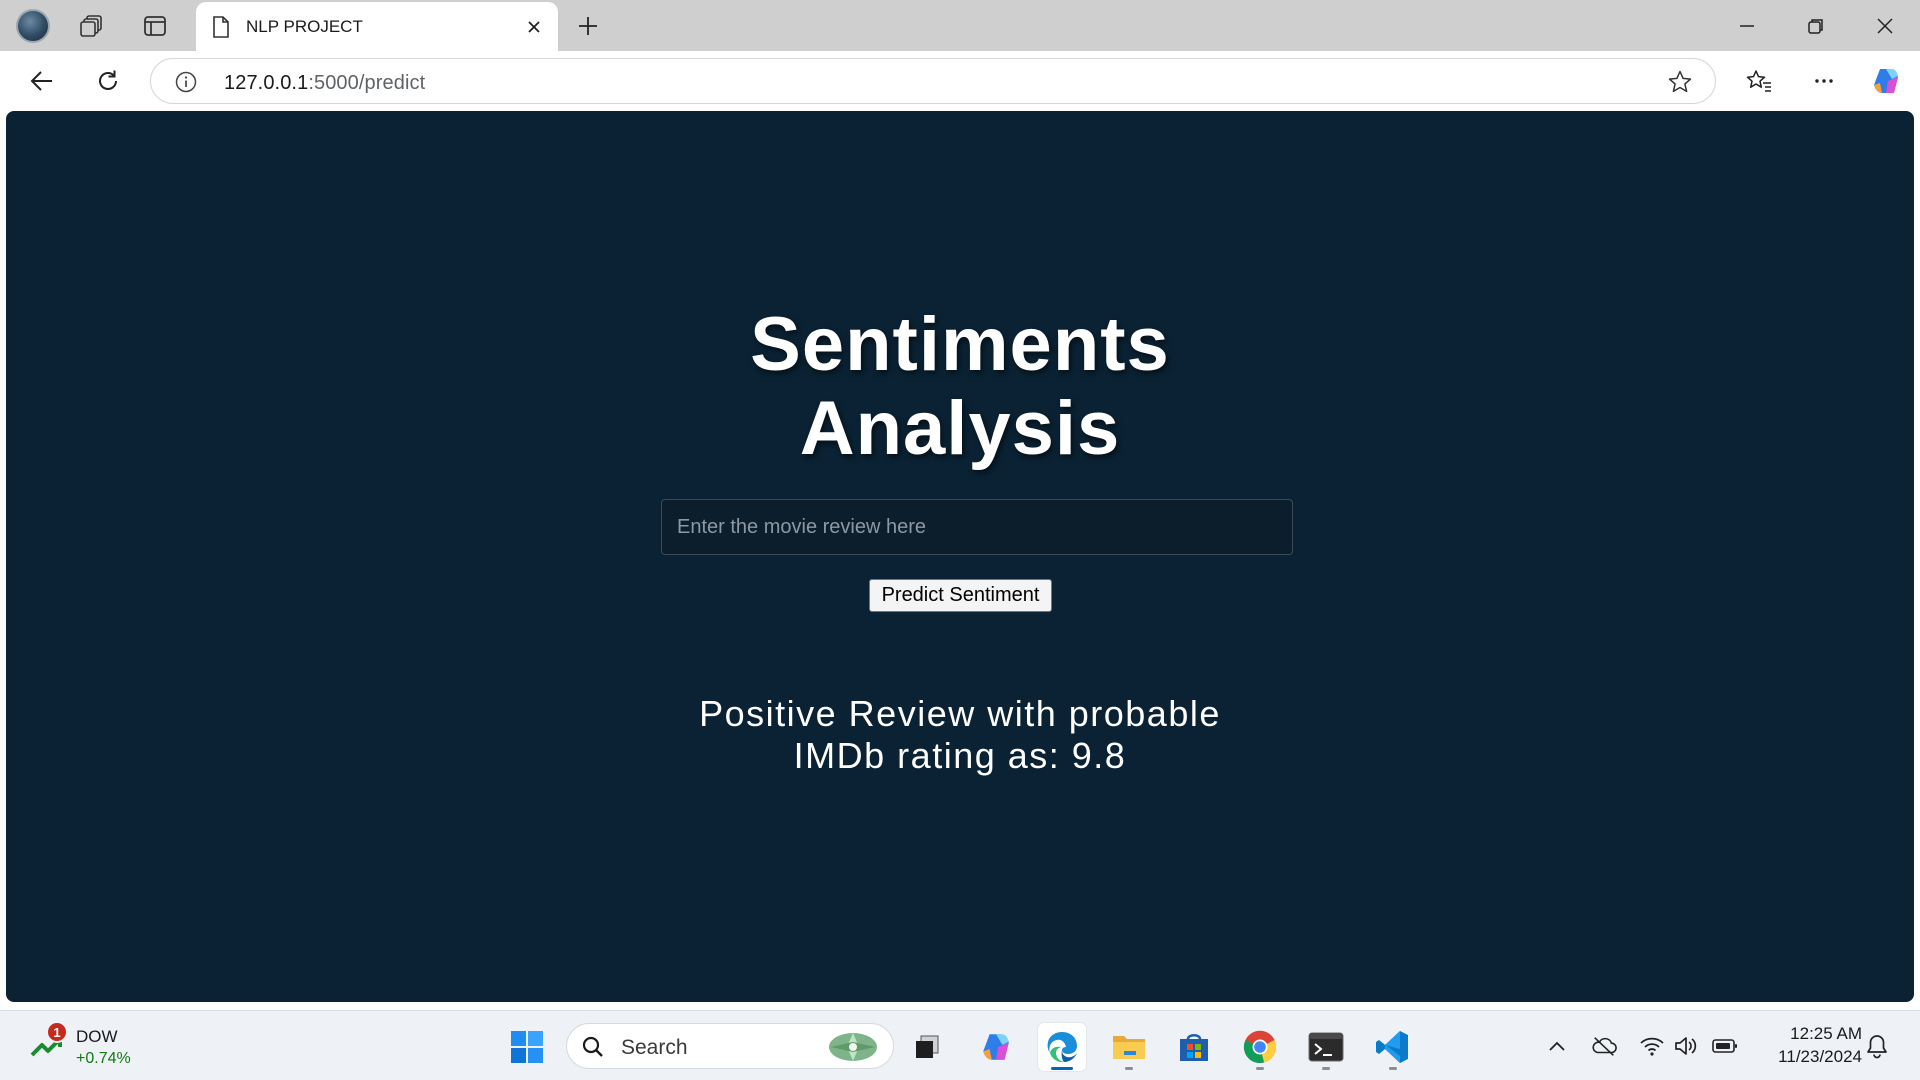 The image size is (1920, 1080). I want to click on start-icon, so click(527, 1047).